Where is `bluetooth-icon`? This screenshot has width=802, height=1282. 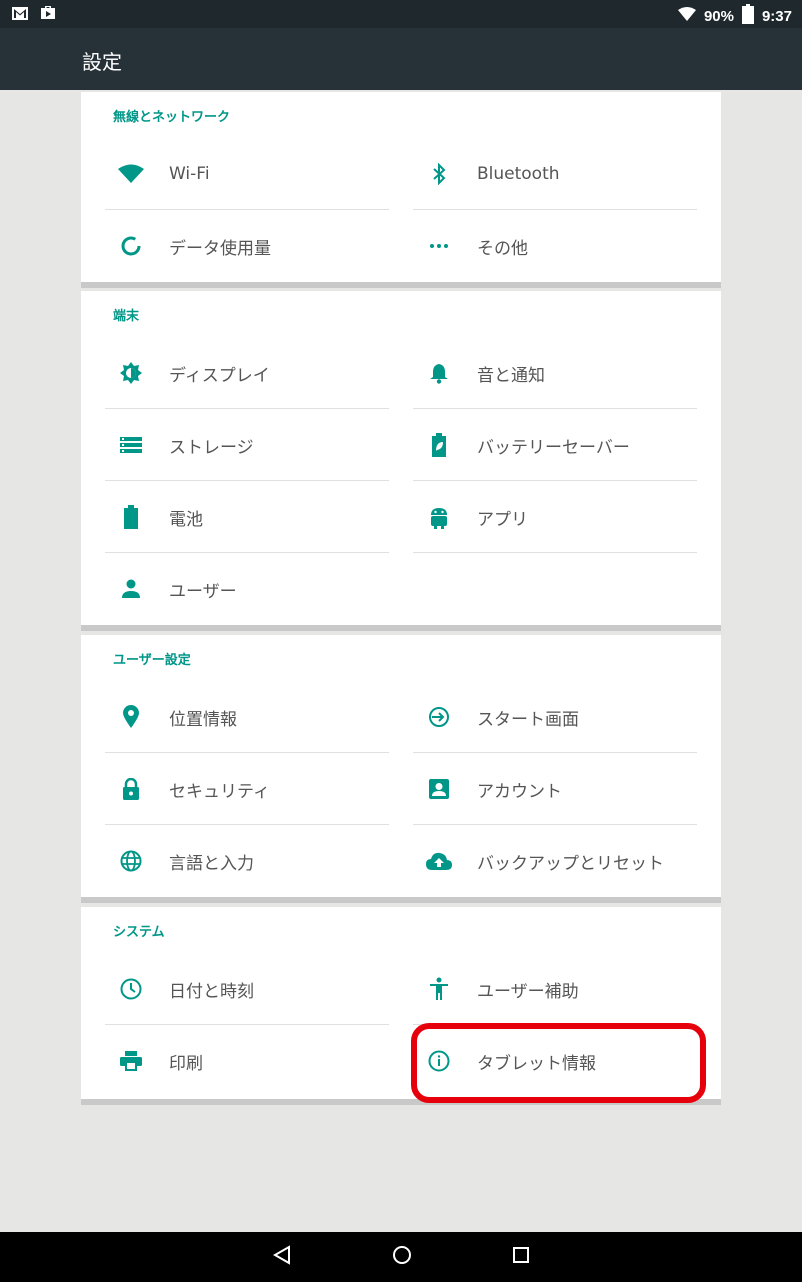 bluetooth-icon is located at coordinates (439, 174).